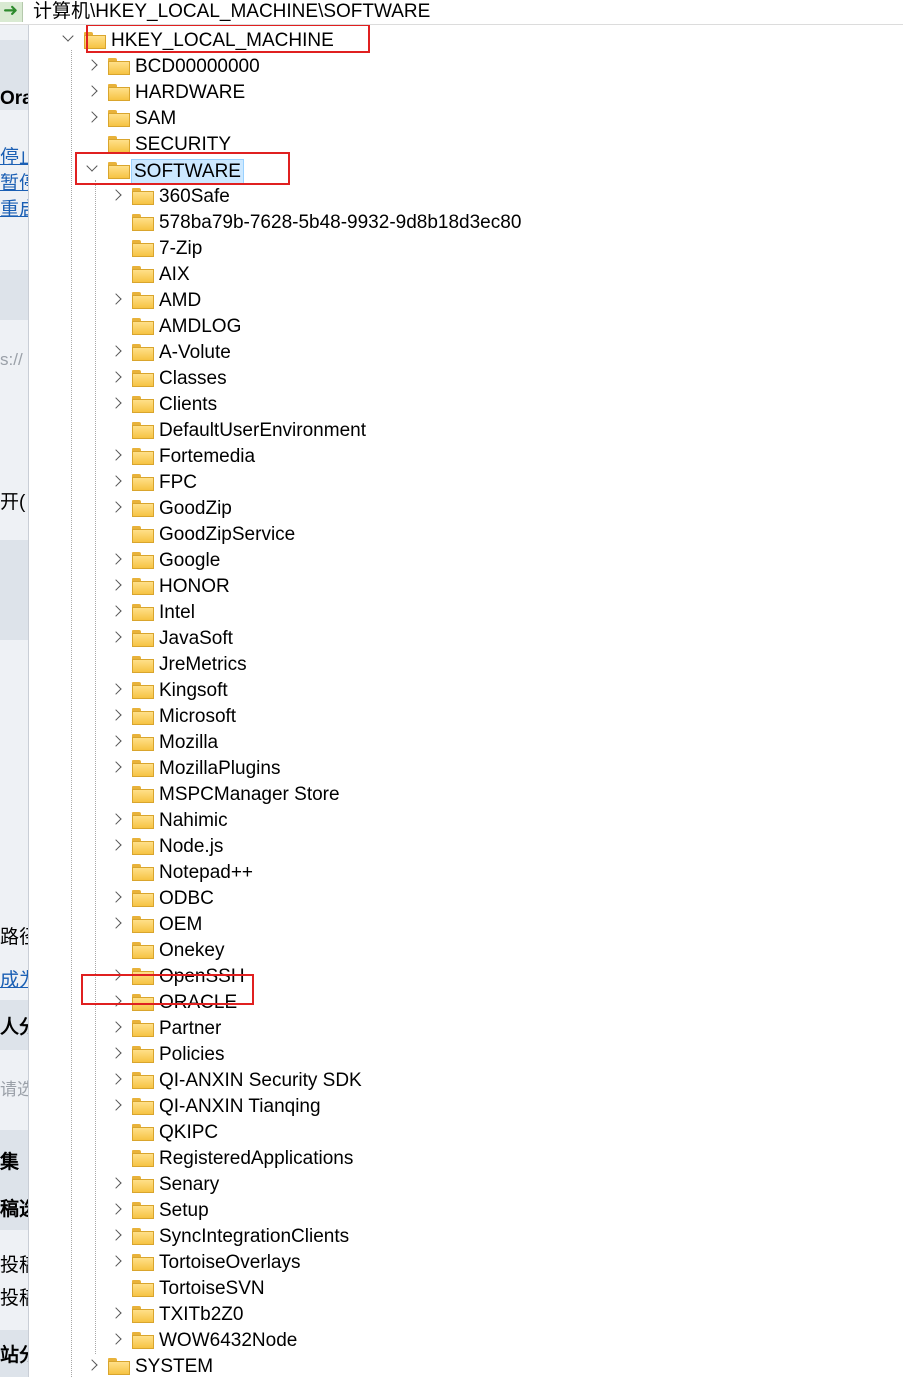  Describe the element at coordinates (451, 717) in the screenshot. I see `tree-node-microsoft: Microsoft` at that location.